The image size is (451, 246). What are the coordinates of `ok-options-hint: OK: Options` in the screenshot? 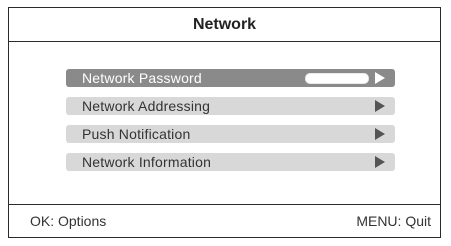 It's located at (68, 221).